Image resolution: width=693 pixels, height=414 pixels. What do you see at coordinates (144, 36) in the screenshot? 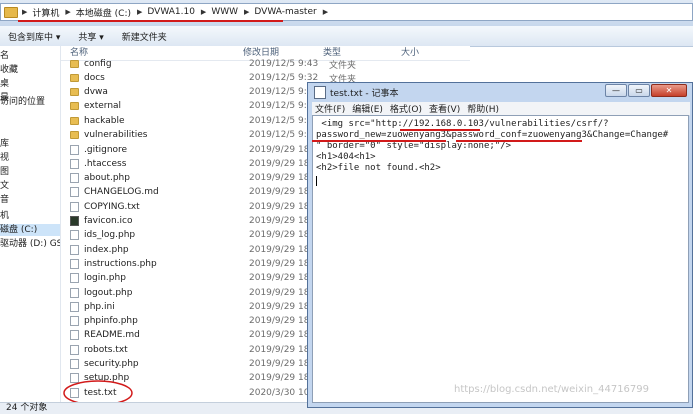
I see `new-folder-button: 新建文件夹` at bounding box center [144, 36].